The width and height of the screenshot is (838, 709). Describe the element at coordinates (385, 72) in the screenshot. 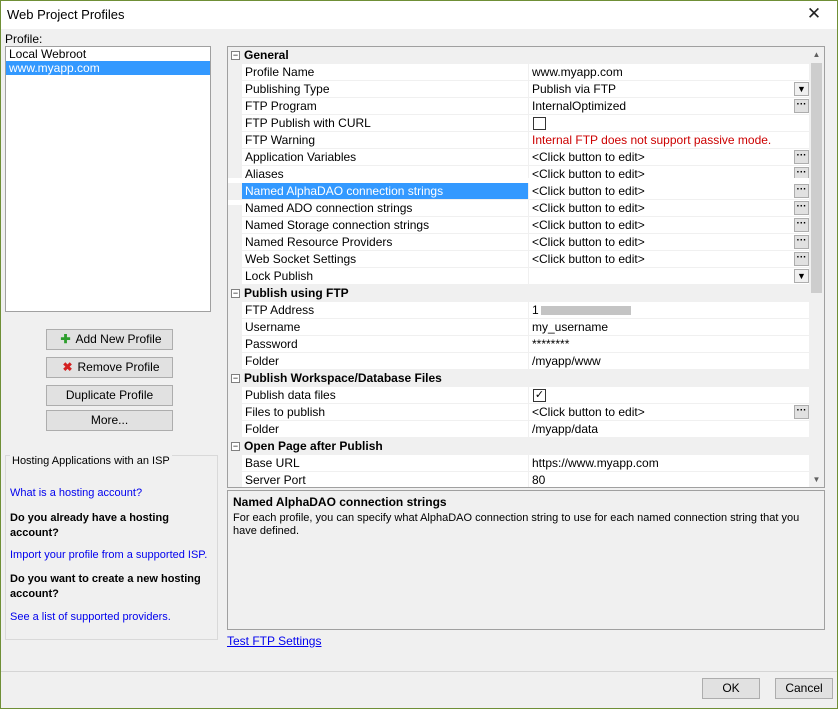

I see `row-name: Profile Name` at that location.